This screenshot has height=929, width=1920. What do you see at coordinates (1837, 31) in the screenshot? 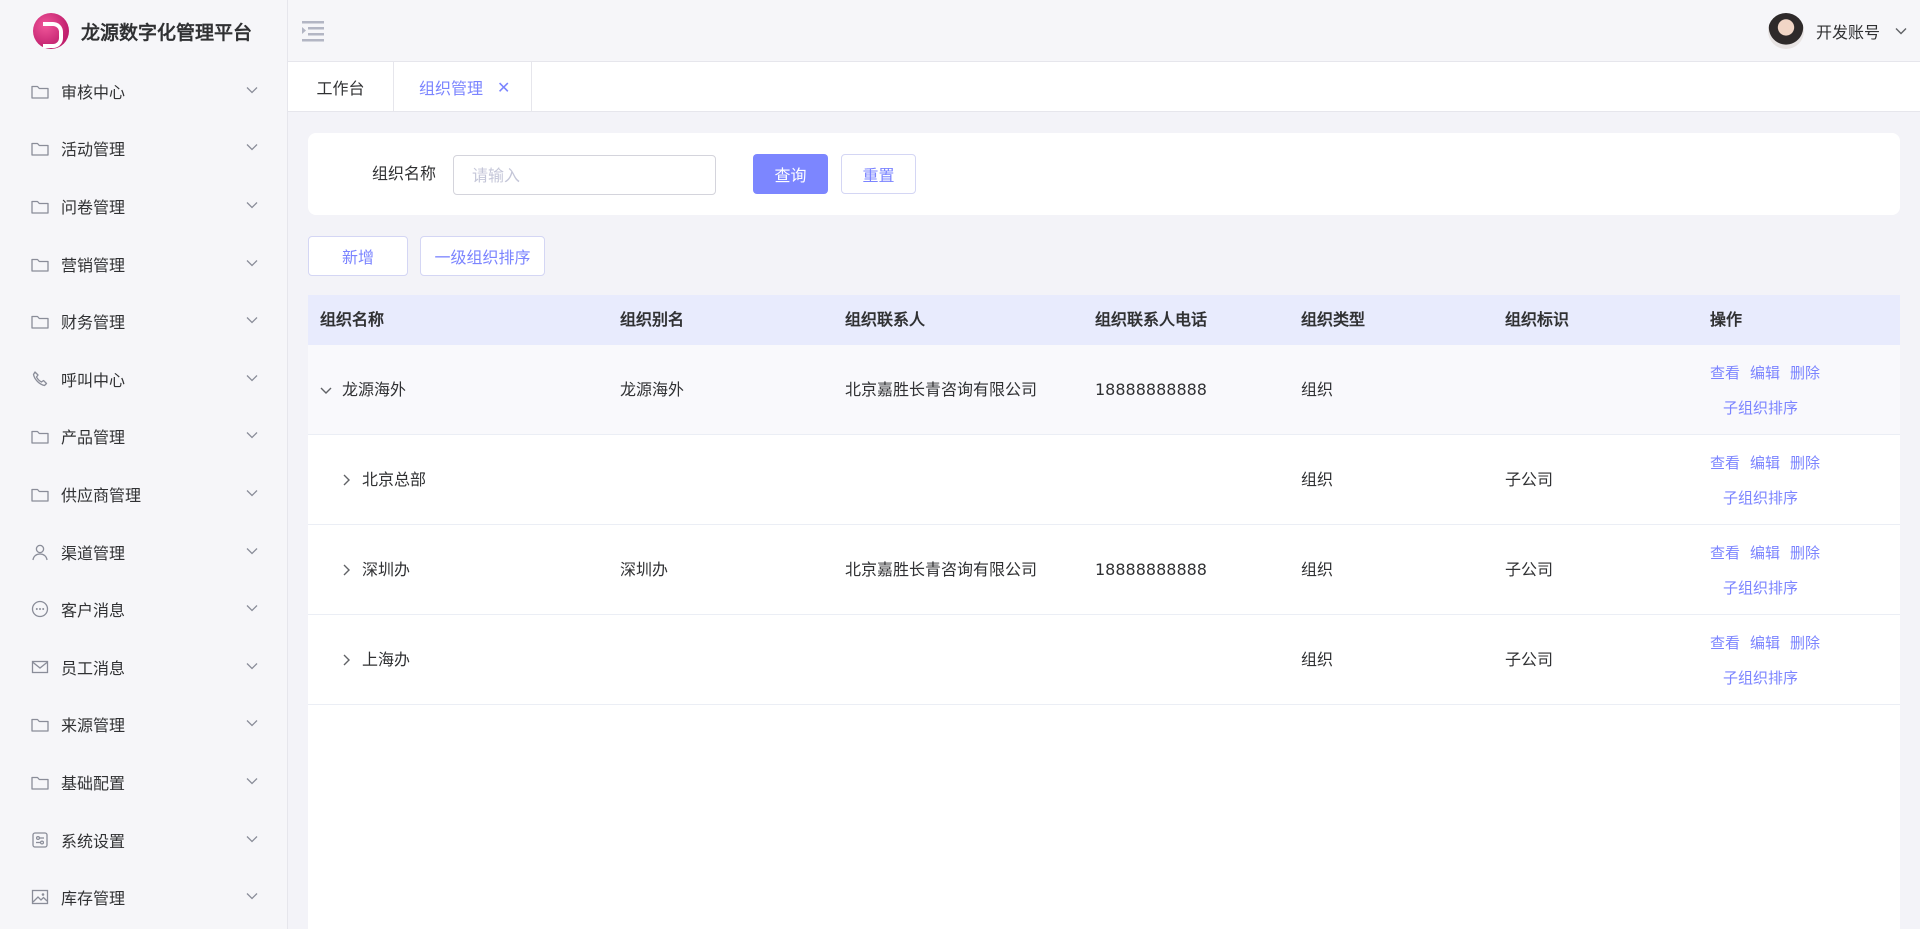
I see `user-menu: 开发账号` at bounding box center [1837, 31].